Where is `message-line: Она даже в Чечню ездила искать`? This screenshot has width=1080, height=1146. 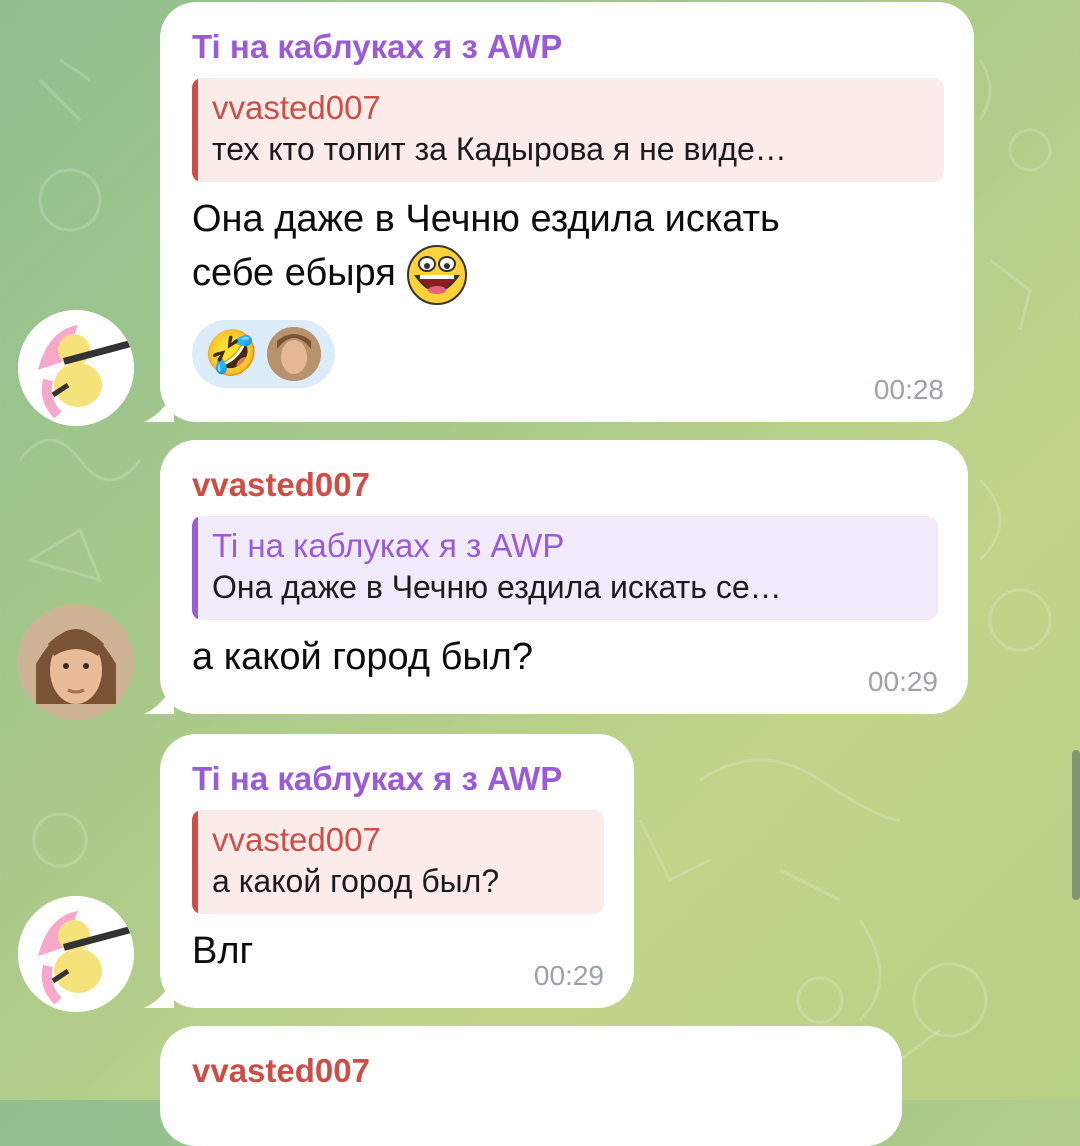
message-line: Она даже в Чечню ездила искать is located at coordinates (486, 219).